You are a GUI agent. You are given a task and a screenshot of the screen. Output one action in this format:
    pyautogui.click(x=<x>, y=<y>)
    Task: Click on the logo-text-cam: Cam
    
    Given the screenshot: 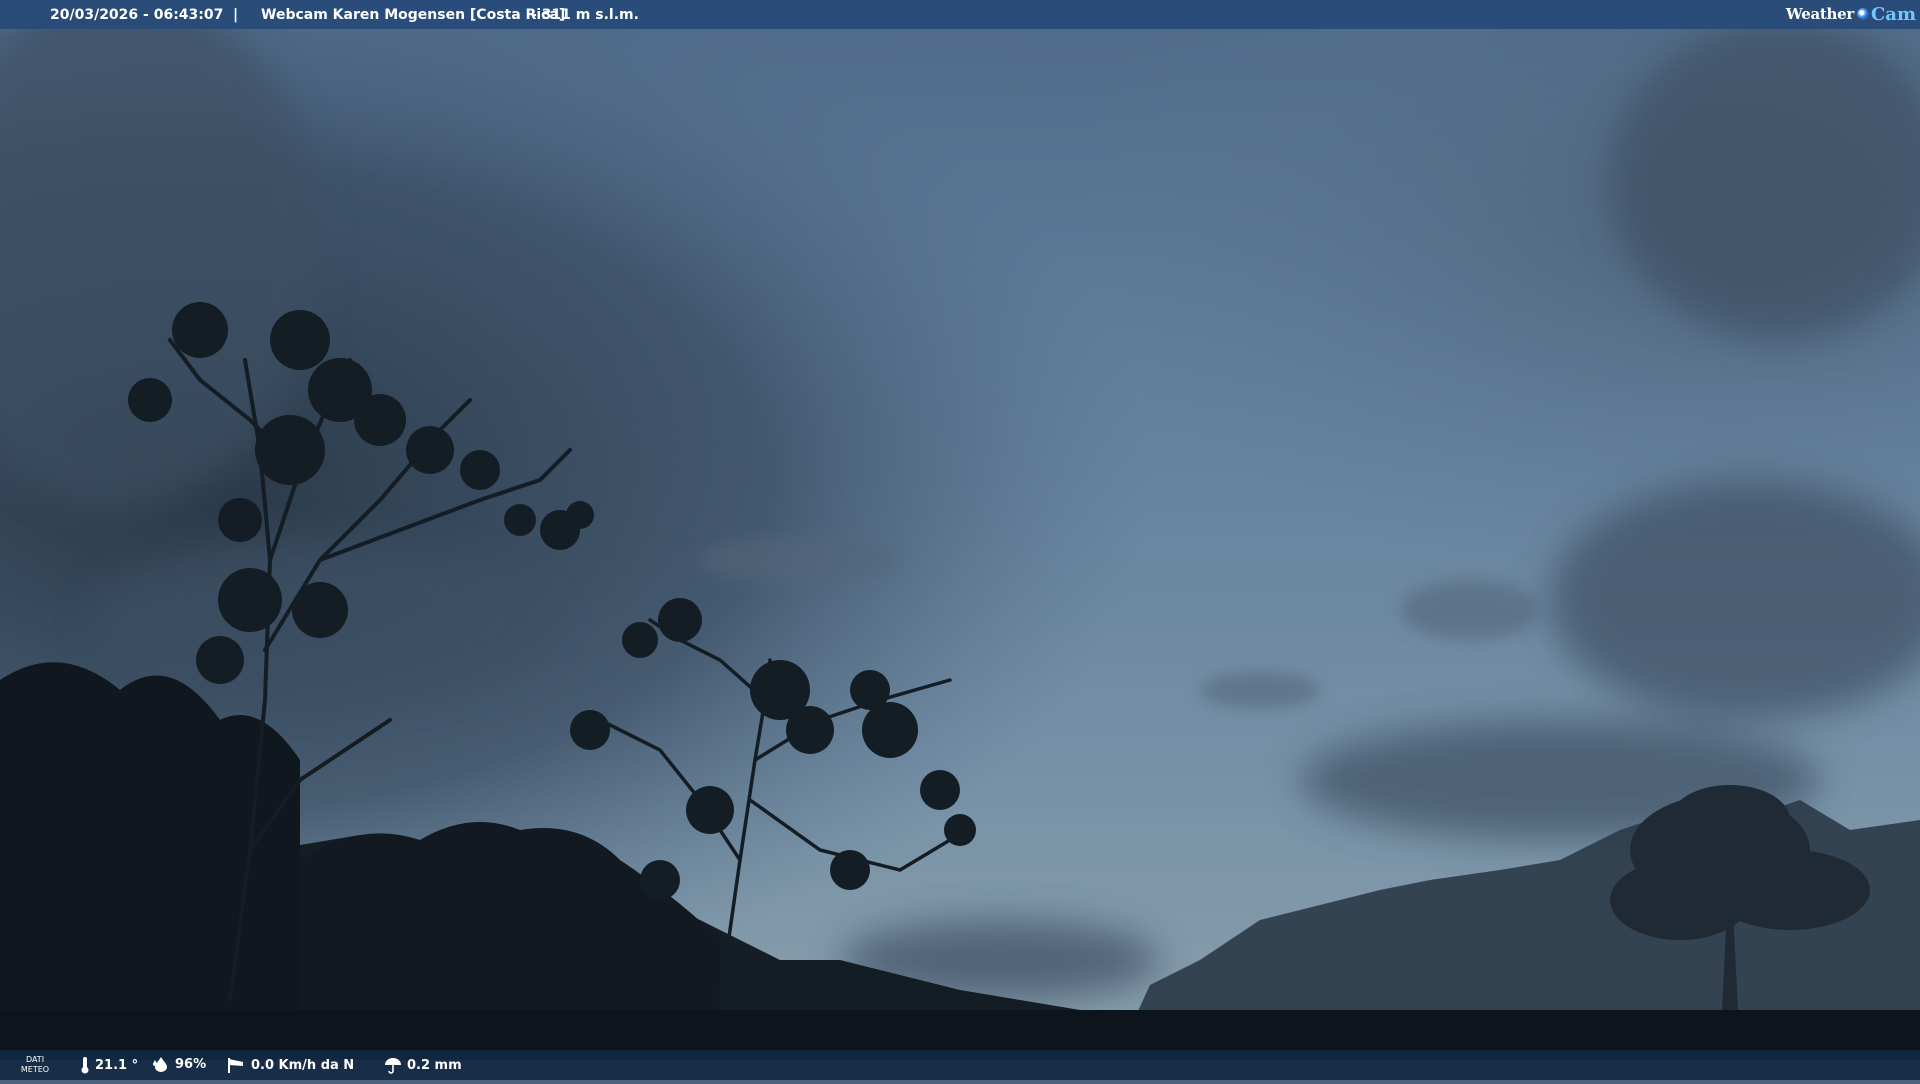 What is the action you would take?
    pyautogui.click(x=1893, y=14)
    